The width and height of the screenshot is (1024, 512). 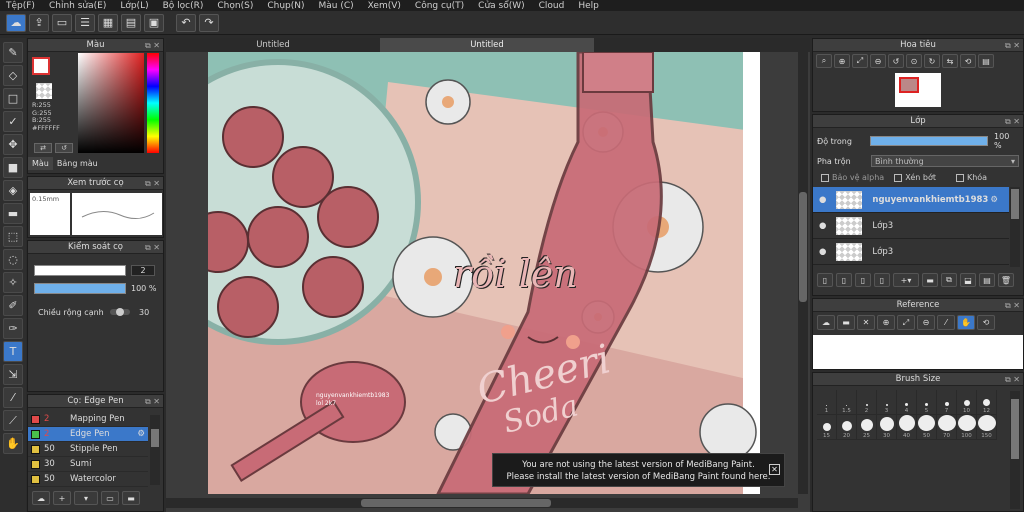 I want to click on layer-row-selected: ● nguyenvankhiemtb1983 ⚙, so click(x=911, y=200).